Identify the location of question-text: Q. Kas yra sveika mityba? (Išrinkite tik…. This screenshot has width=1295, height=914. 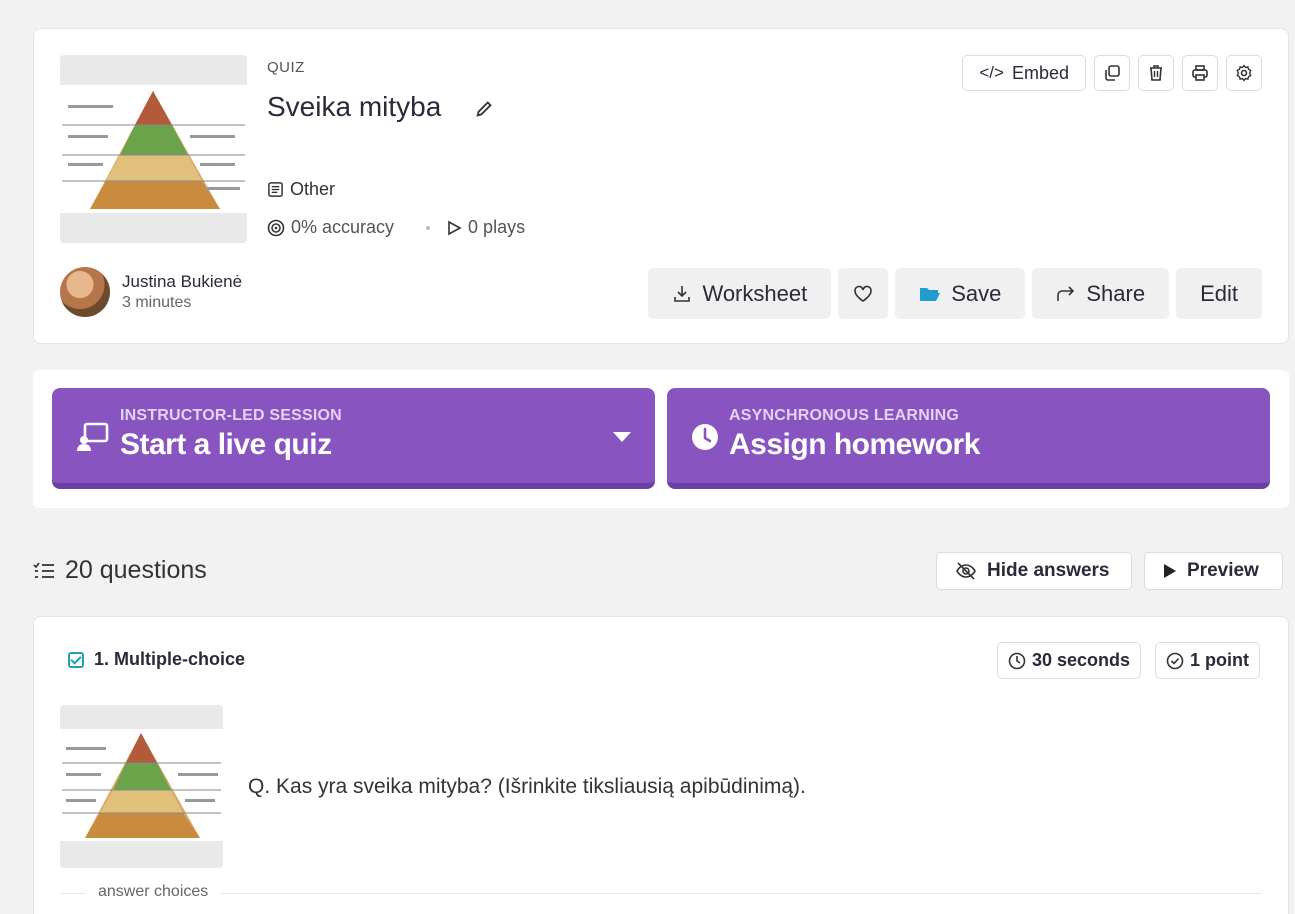
(527, 786).